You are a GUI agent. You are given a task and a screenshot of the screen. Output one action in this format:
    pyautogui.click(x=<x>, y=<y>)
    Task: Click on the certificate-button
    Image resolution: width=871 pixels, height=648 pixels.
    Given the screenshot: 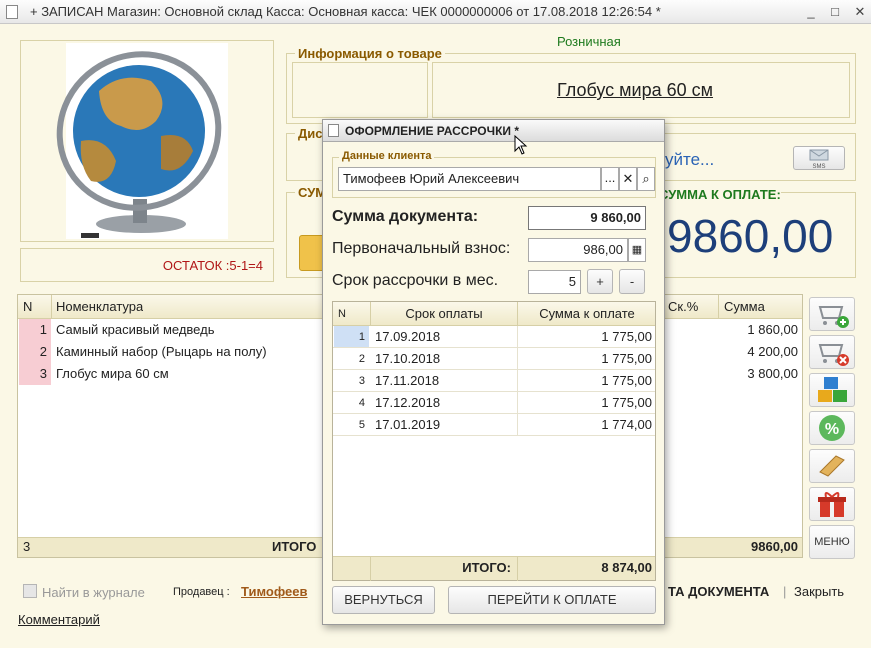 What is the action you would take?
    pyautogui.click(x=832, y=466)
    